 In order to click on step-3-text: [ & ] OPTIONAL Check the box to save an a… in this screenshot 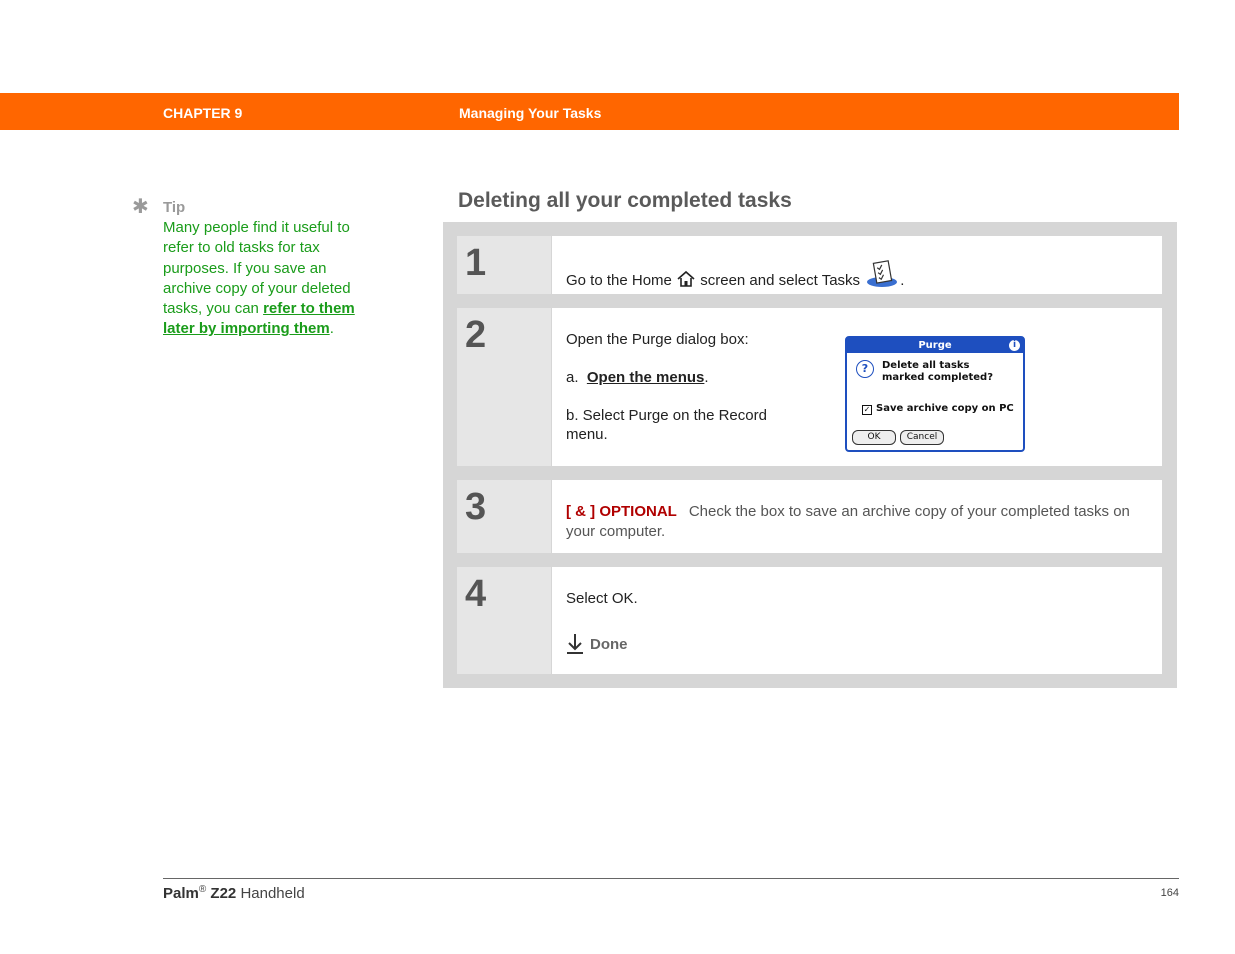, I will do `click(861, 521)`.